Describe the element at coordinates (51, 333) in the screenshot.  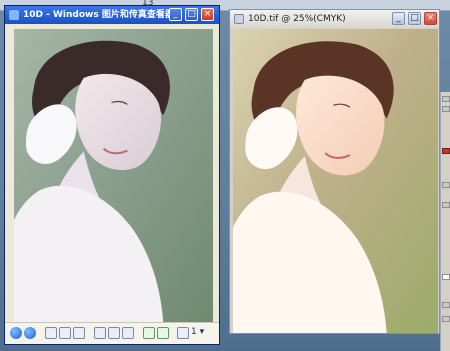
I see `best-fit-icon` at that location.